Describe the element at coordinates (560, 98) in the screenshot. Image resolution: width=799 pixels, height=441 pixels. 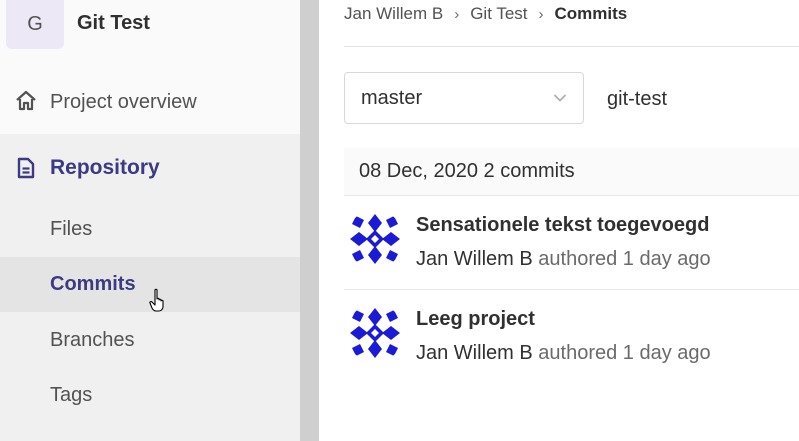
I see `chevron-down-icon` at that location.